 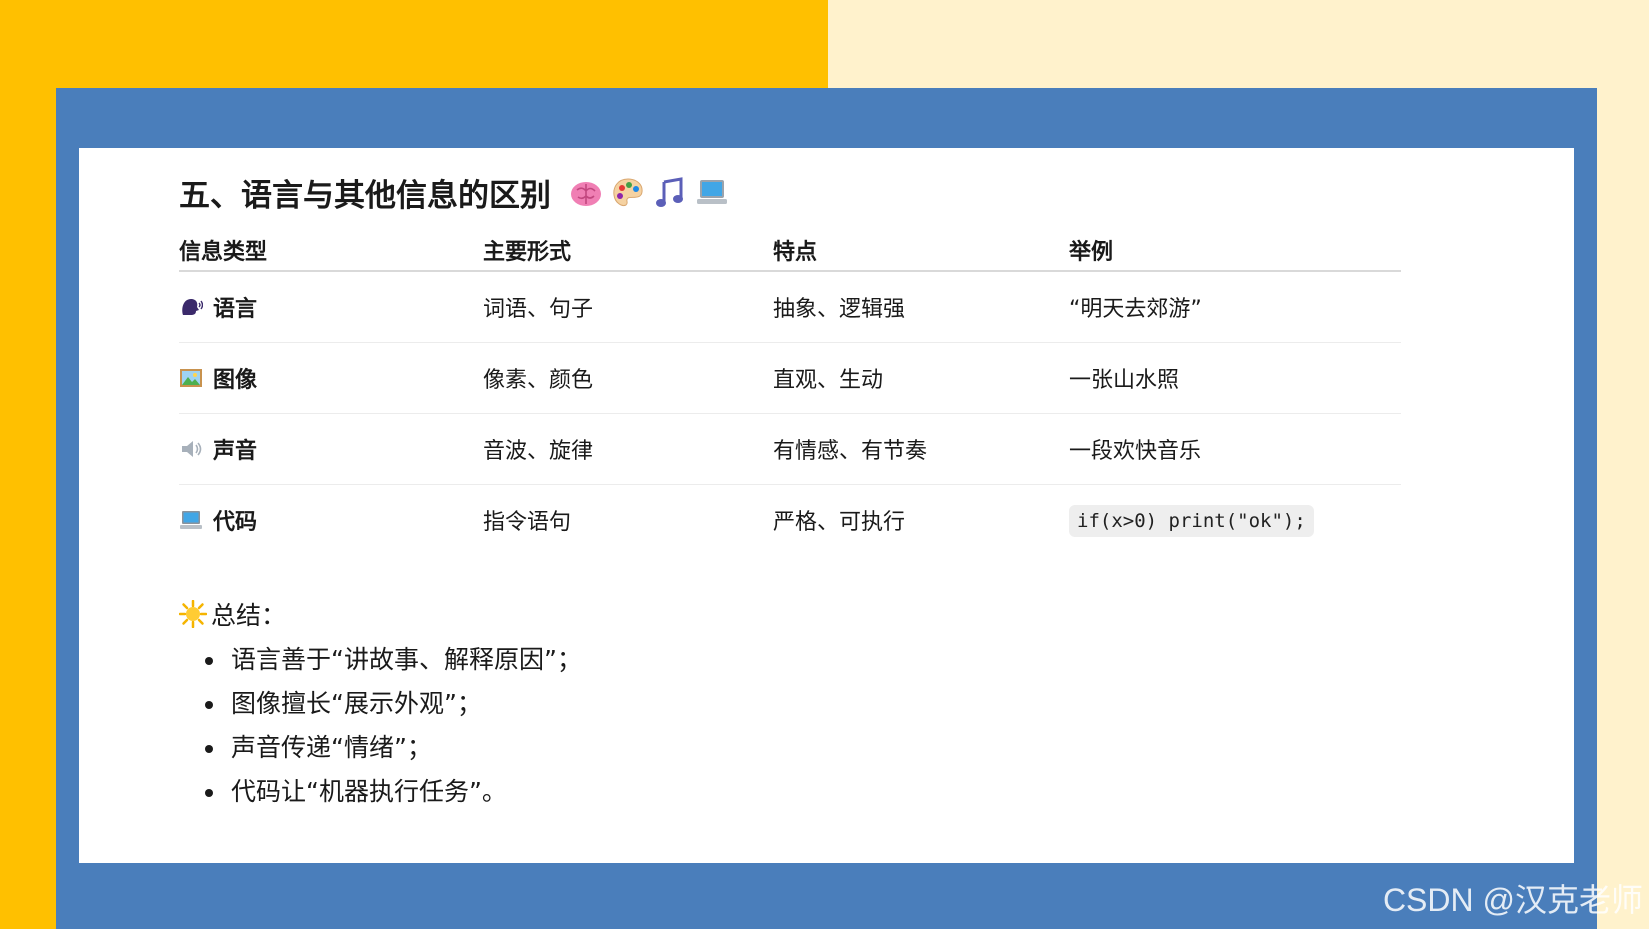 I want to click on header-info-type: 信息类型, so click(x=331, y=251).